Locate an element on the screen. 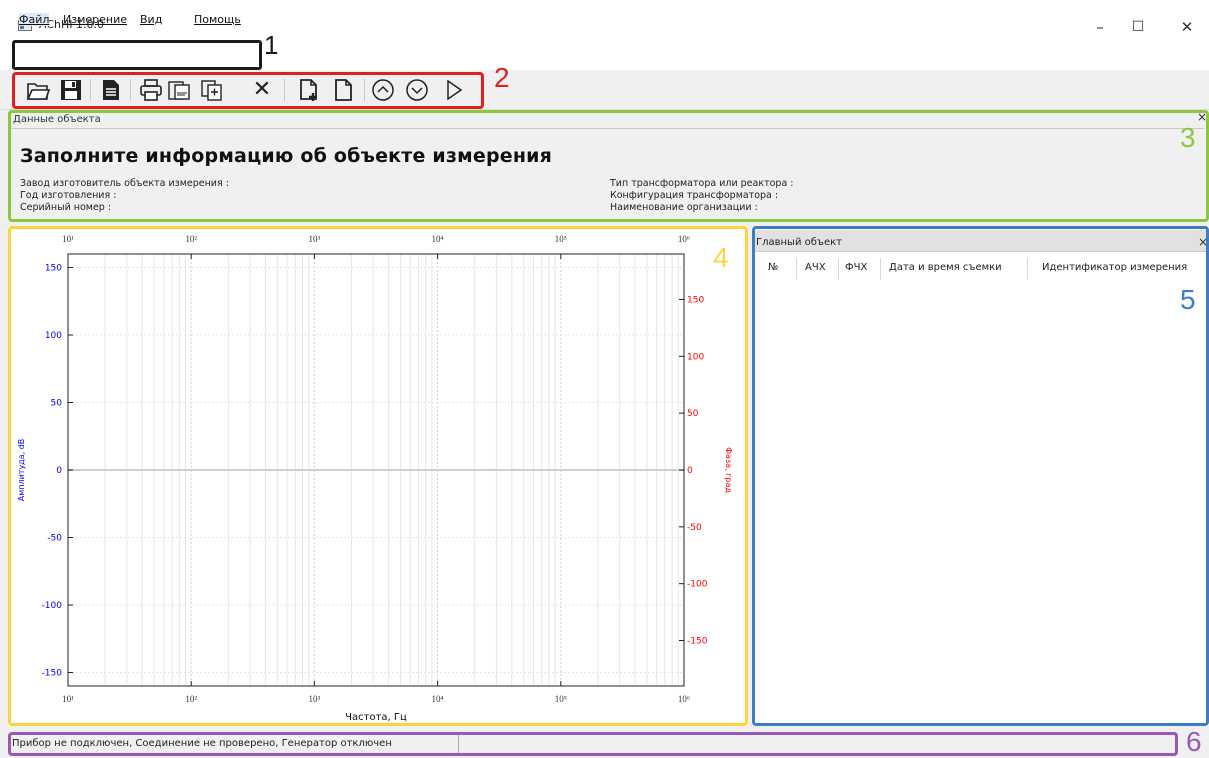 This screenshot has width=1209, height=758. close-button: ✕ is located at coordinates (1186, 27).